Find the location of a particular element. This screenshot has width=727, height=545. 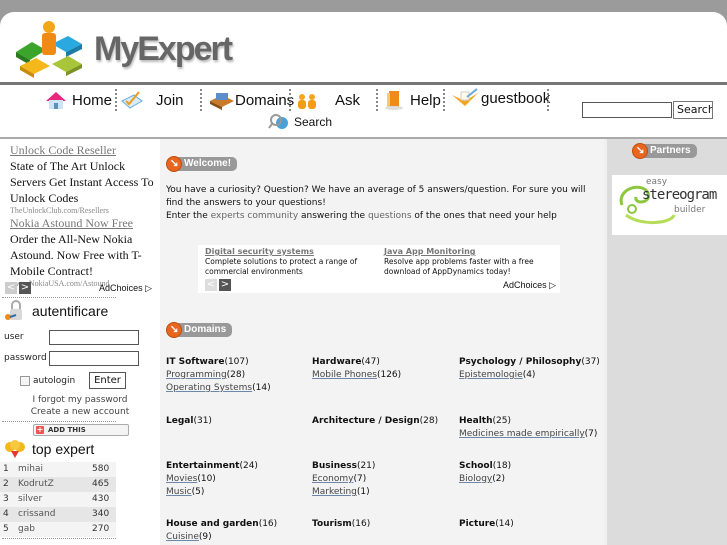

domain-count: (47) is located at coordinates (370, 362).